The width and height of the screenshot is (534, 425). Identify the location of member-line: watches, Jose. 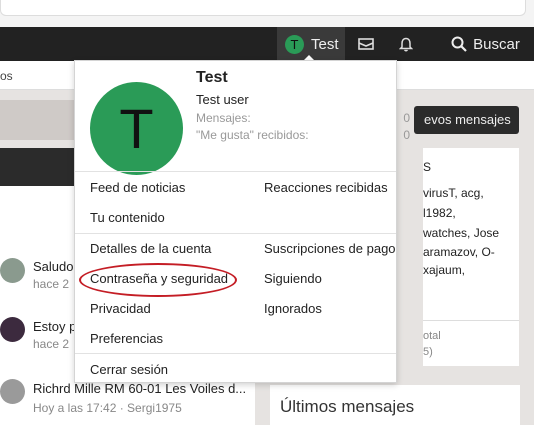
(461, 233).